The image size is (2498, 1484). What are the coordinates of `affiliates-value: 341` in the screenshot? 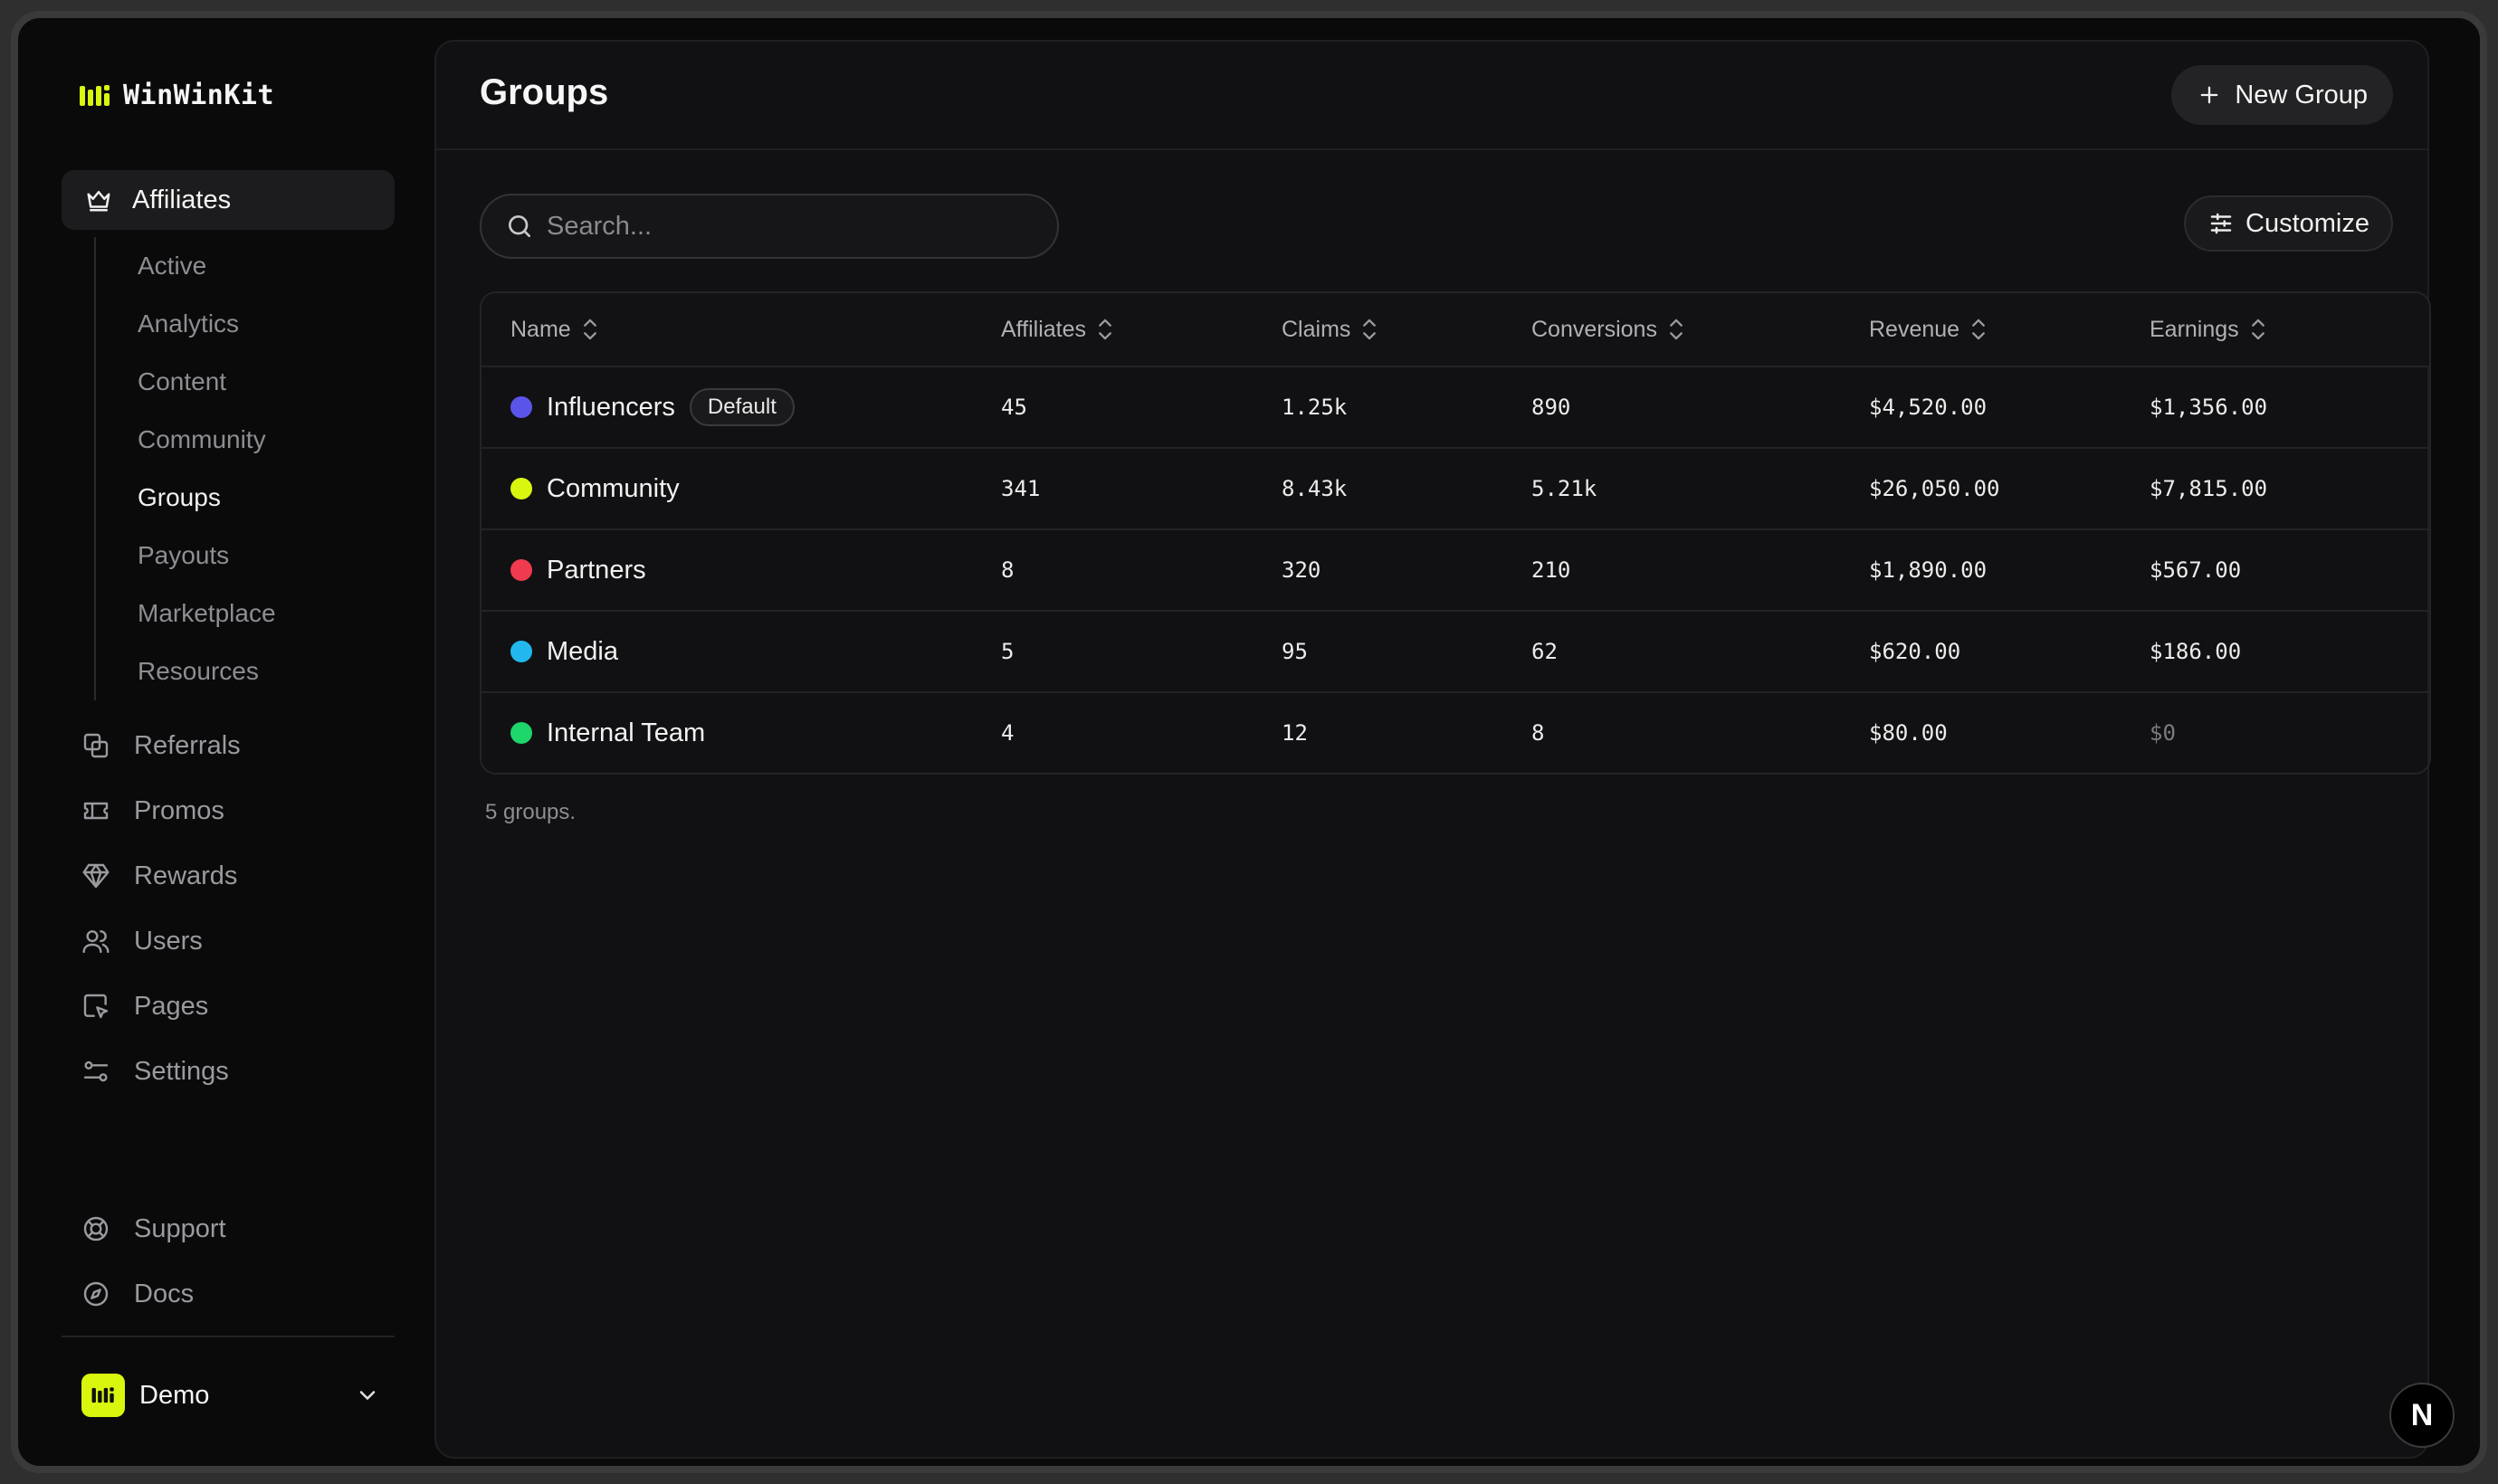 It's located at (1021, 488).